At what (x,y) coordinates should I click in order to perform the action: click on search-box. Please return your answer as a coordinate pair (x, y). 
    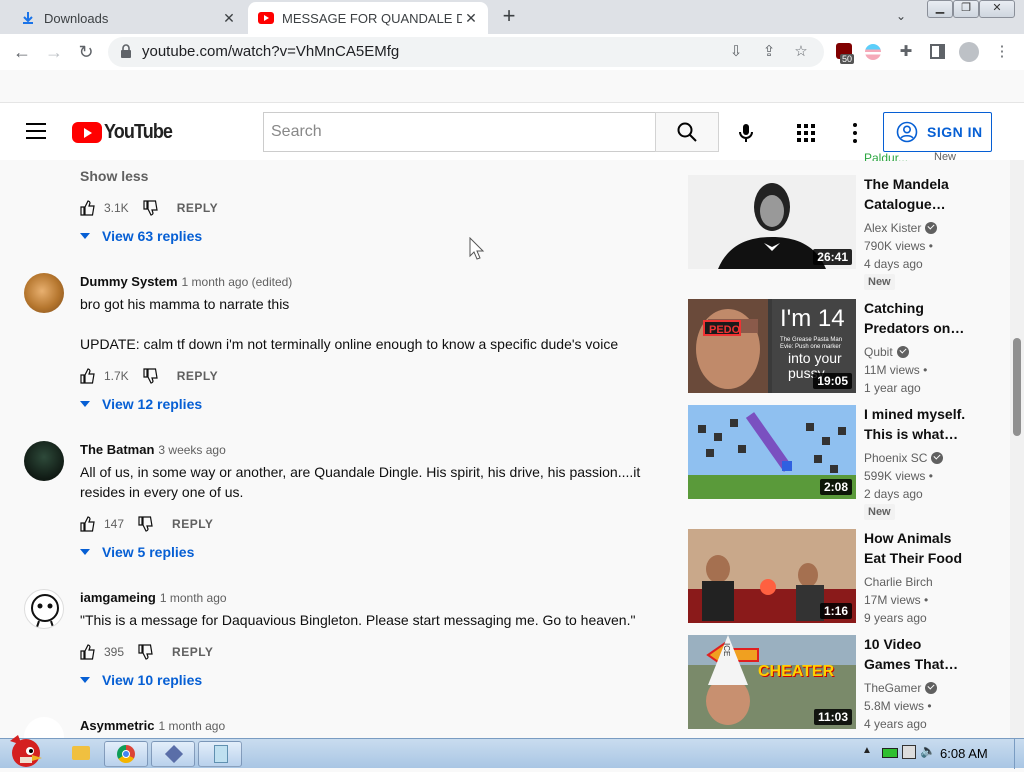
    Looking at the image, I should click on (459, 132).